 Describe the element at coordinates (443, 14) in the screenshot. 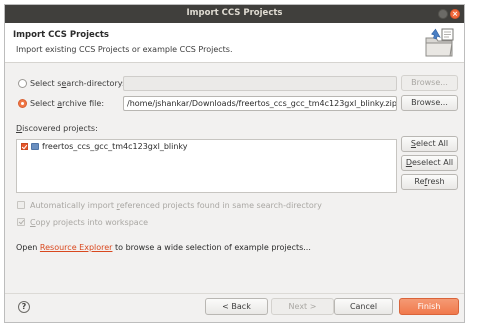

I see `minimize-button` at that location.